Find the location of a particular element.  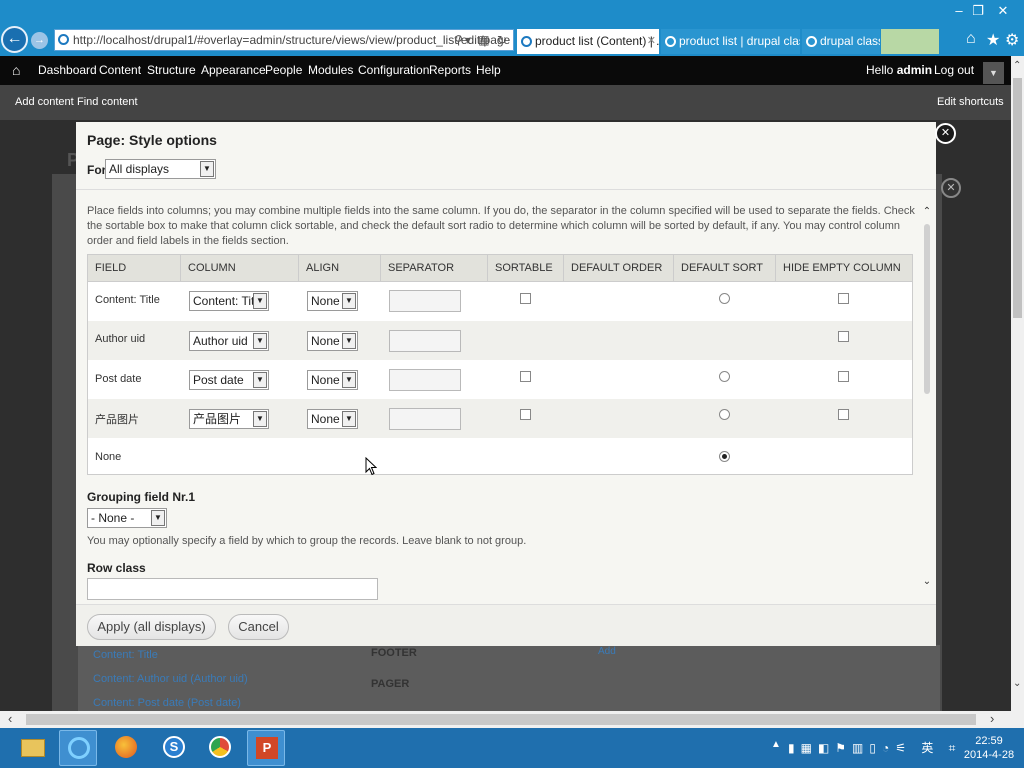

bg-field-link: Content: Title is located at coordinates (125, 655).